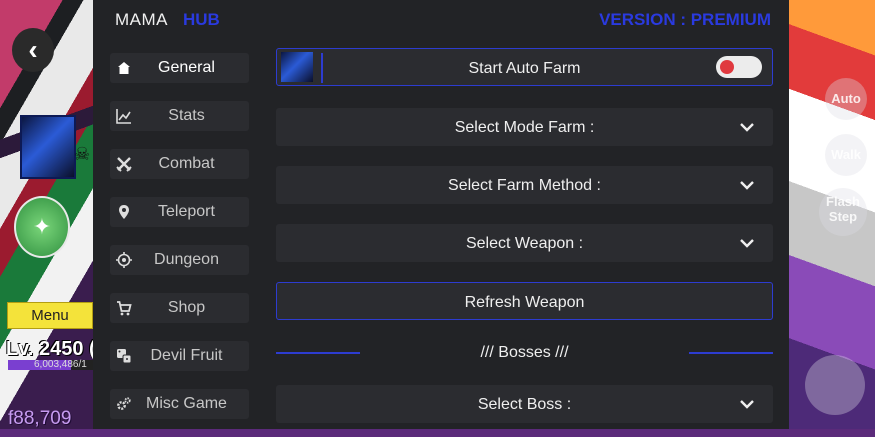  Describe the element at coordinates (186, 403) in the screenshot. I see `sidebar-item-label: Misc Game` at that location.